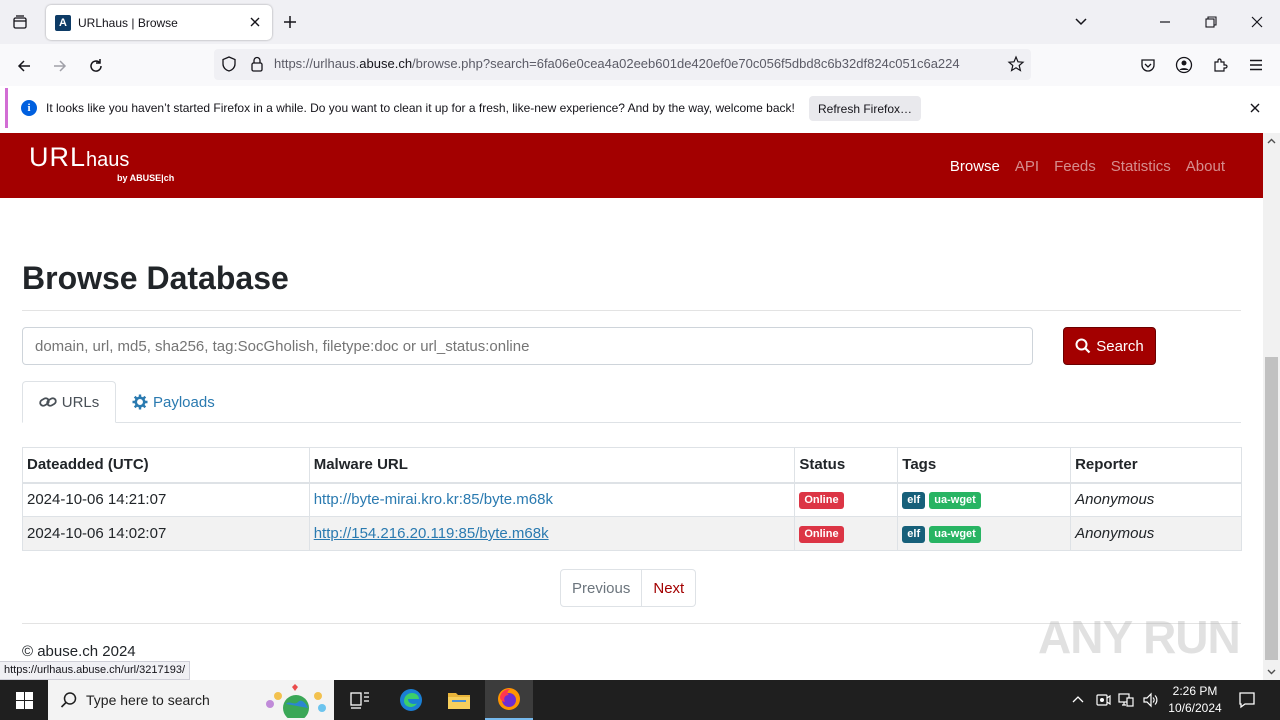  Describe the element at coordinates (1195, 700) in the screenshot. I see `system-clock: 2:26 PM 10/6/2024` at that location.